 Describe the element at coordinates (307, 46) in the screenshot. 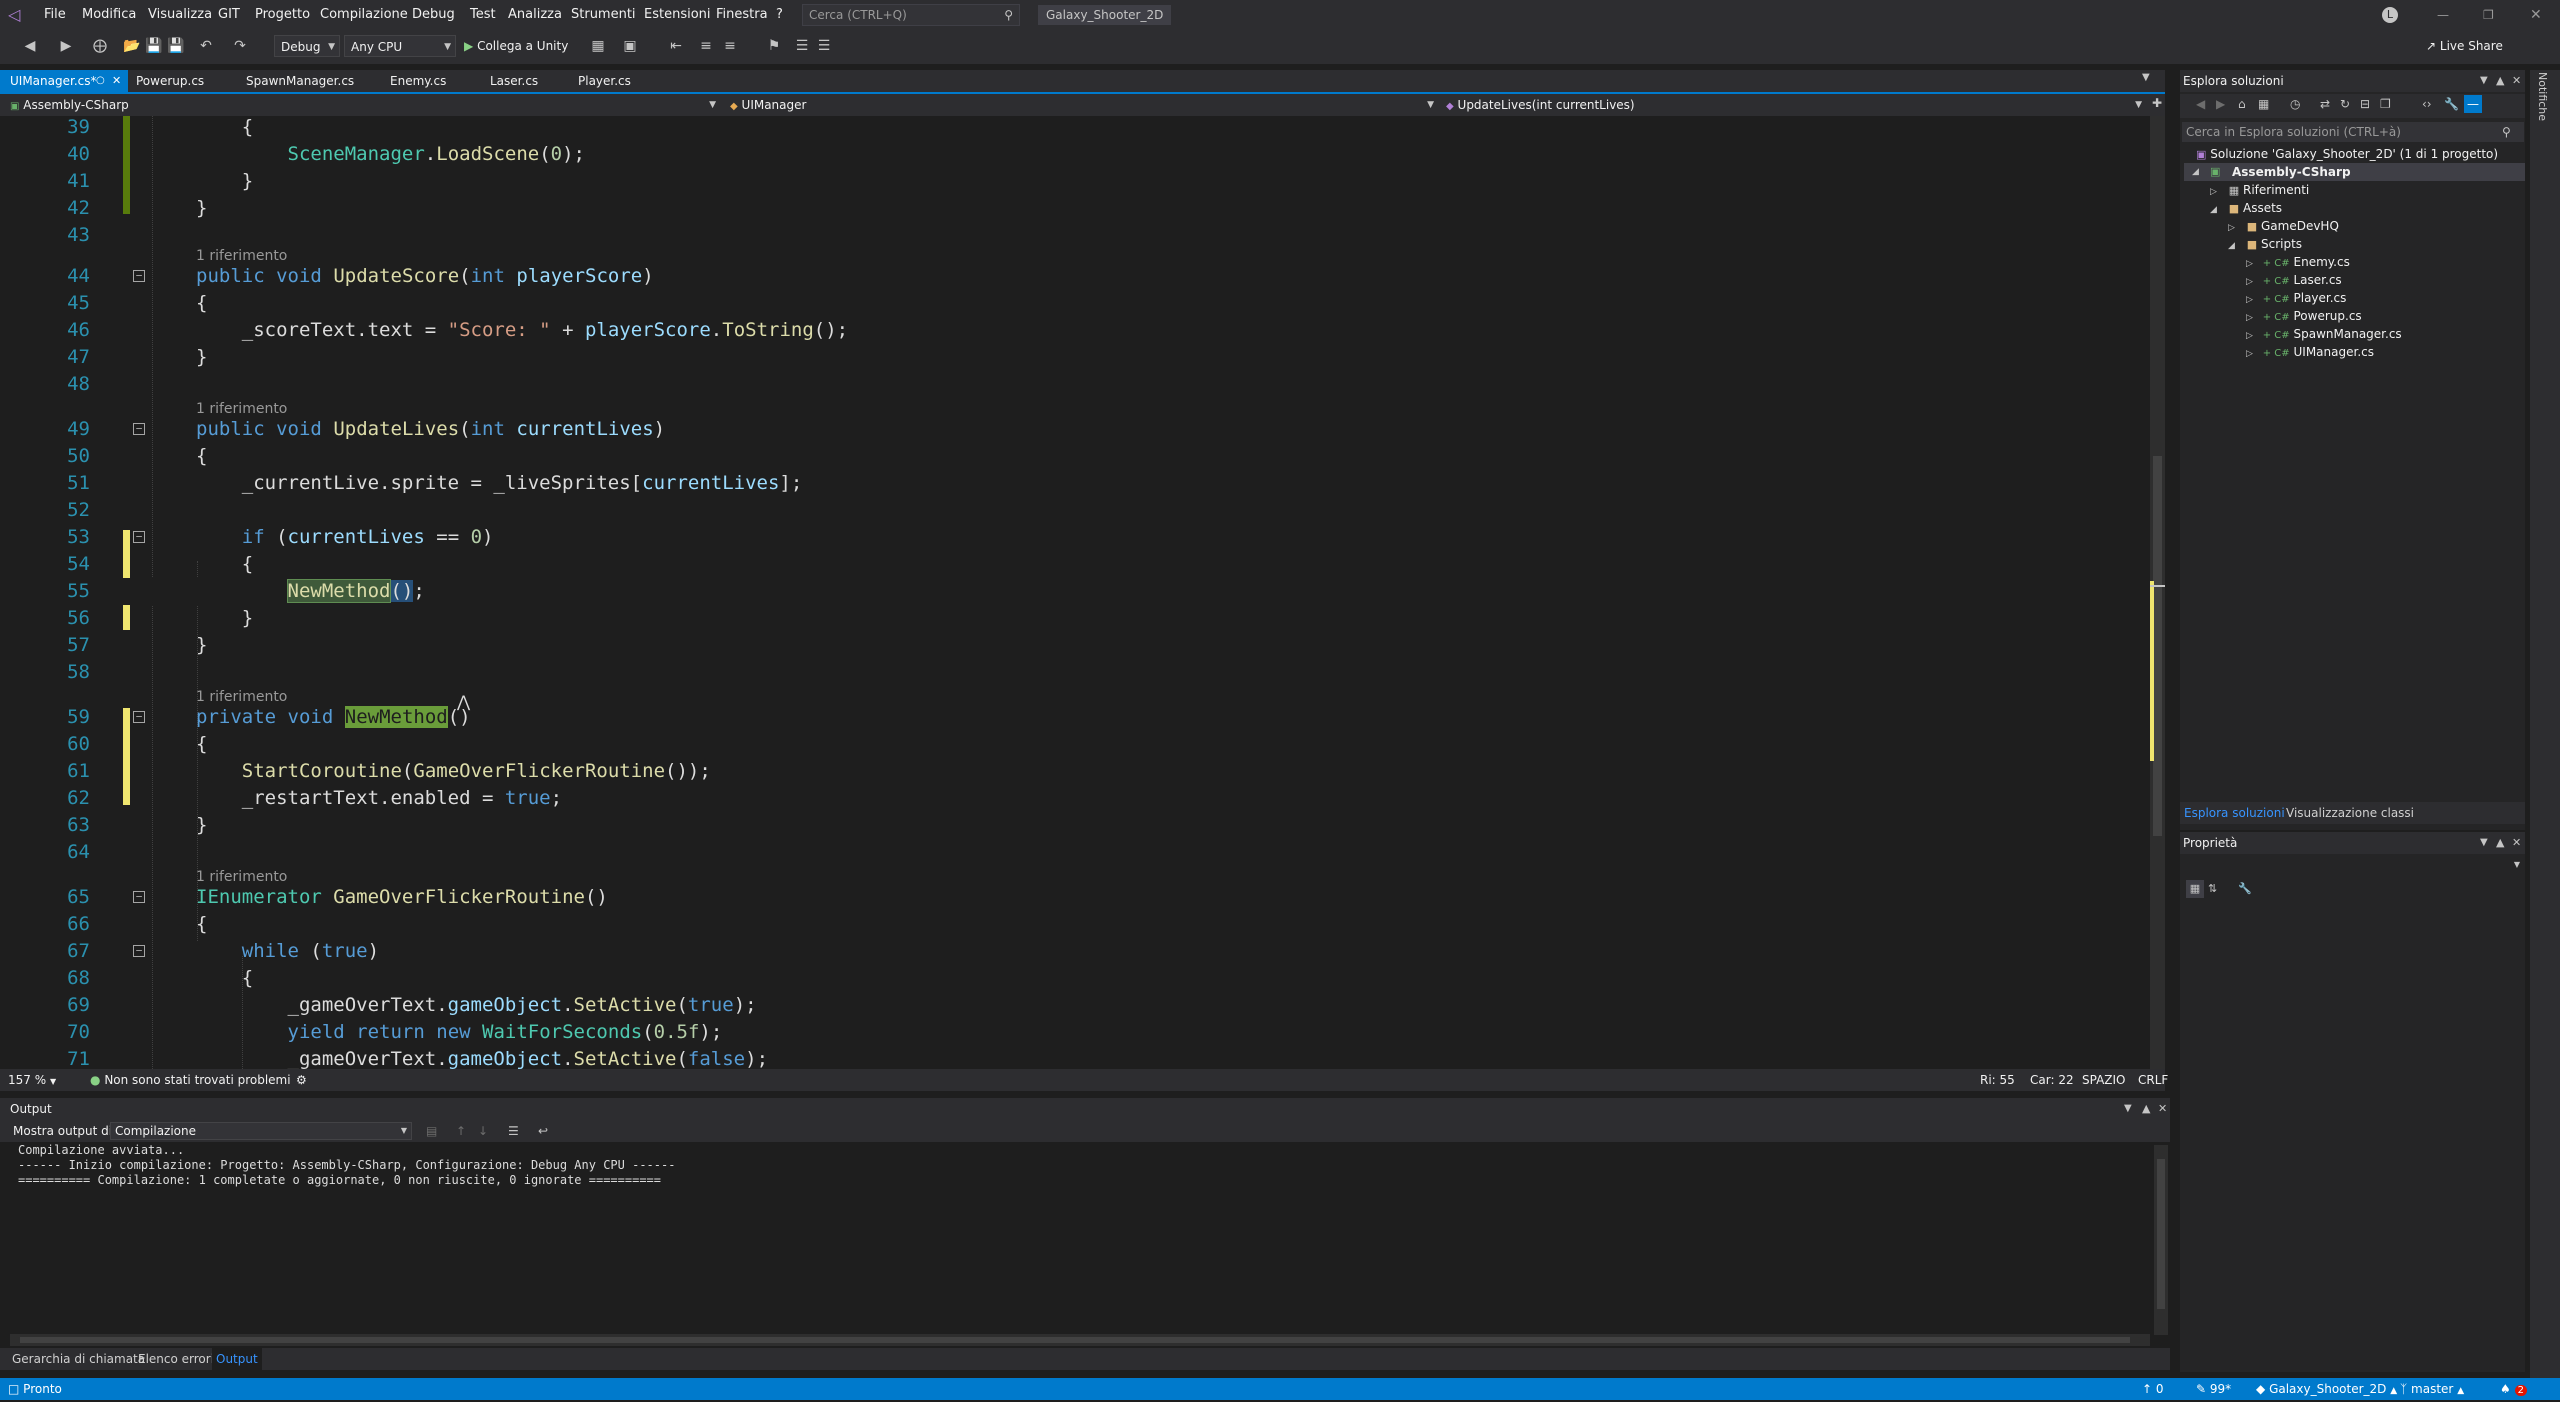

I see `config-select: Debug ▼` at that location.